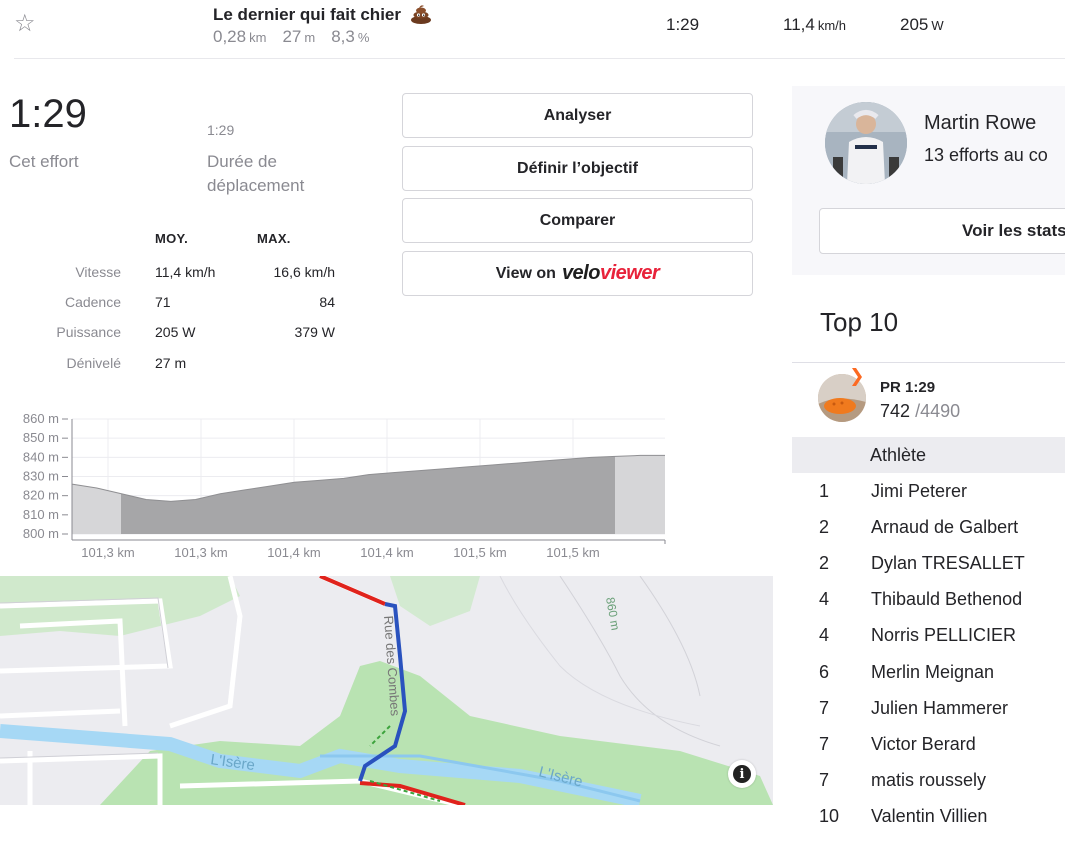 This screenshot has height=841, width=1065. What do you see at coordinates (221, 130) in the screenshot?
I see `moving-time: 1:29` at bounding box center [221, 130].